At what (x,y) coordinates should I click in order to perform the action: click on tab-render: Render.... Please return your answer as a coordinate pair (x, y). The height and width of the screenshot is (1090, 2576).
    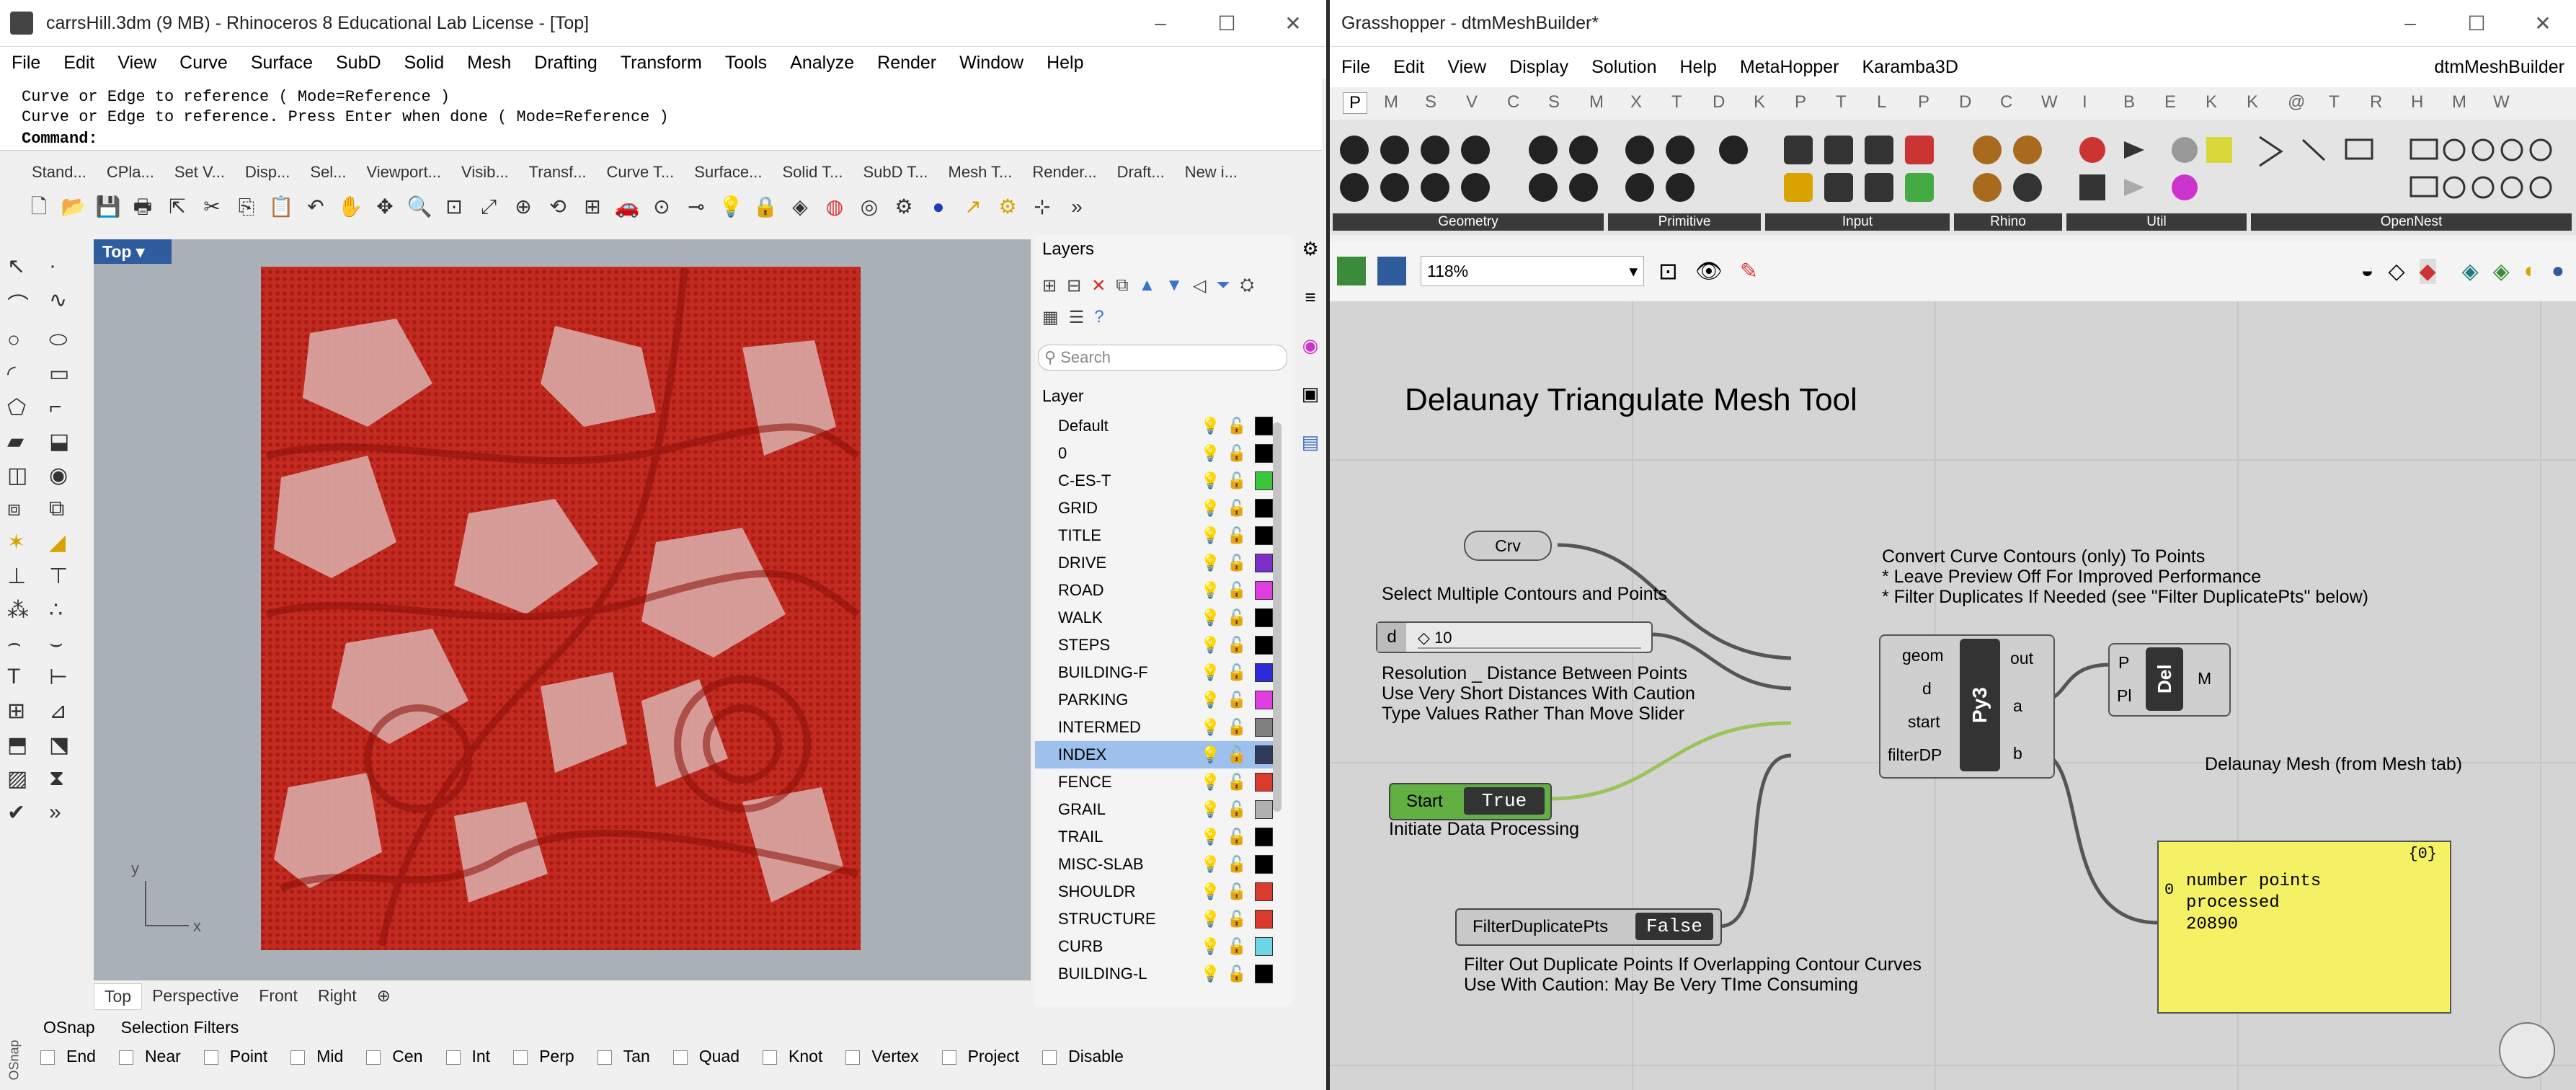
    Looking at the image, I should click on (1064, 173).